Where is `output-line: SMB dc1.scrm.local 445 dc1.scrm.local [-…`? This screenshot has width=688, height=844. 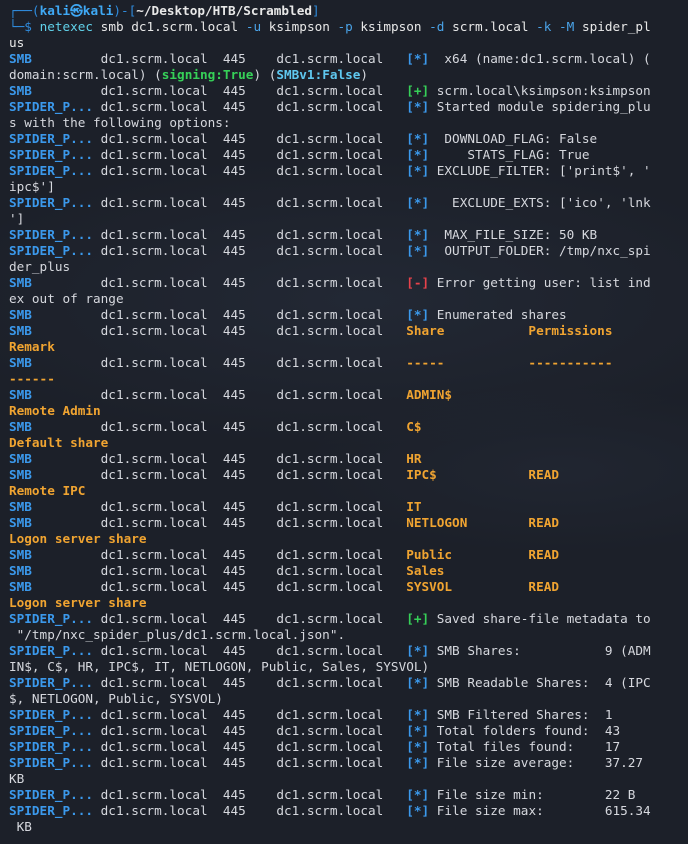
output-line: SMB dc1.scrm.local 445 dc1.scrm.local [-… is located at coordinates (348, 283).